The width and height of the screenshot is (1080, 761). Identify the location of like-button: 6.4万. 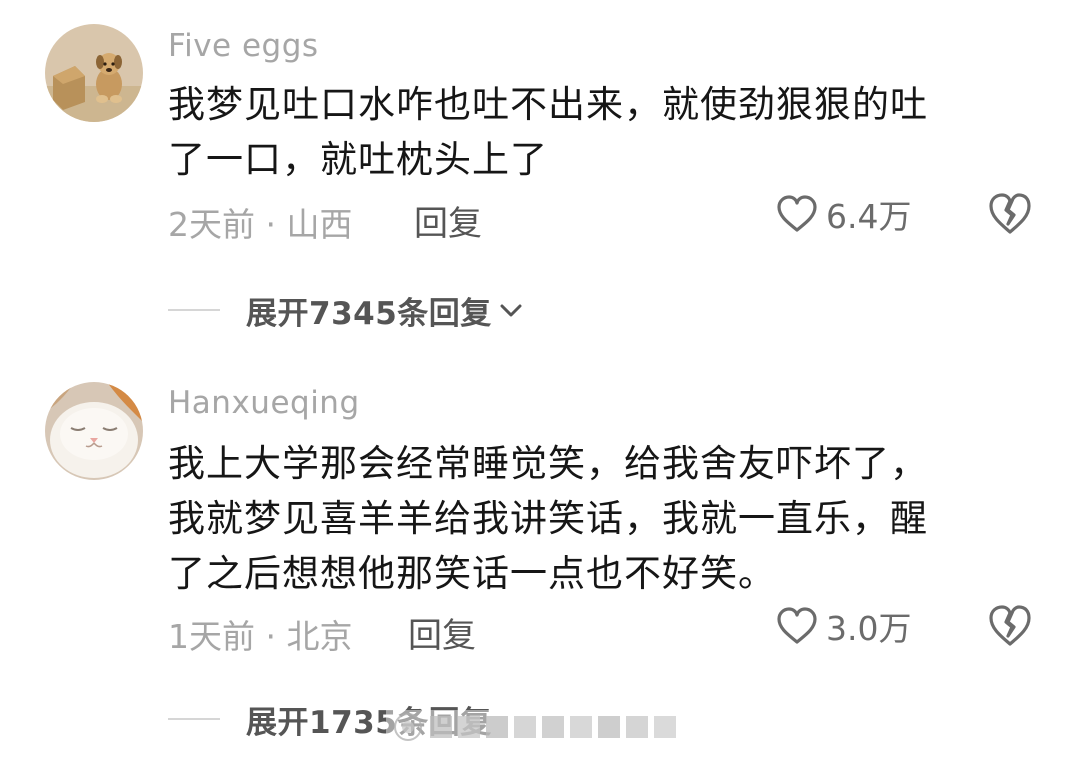
(843, 214).